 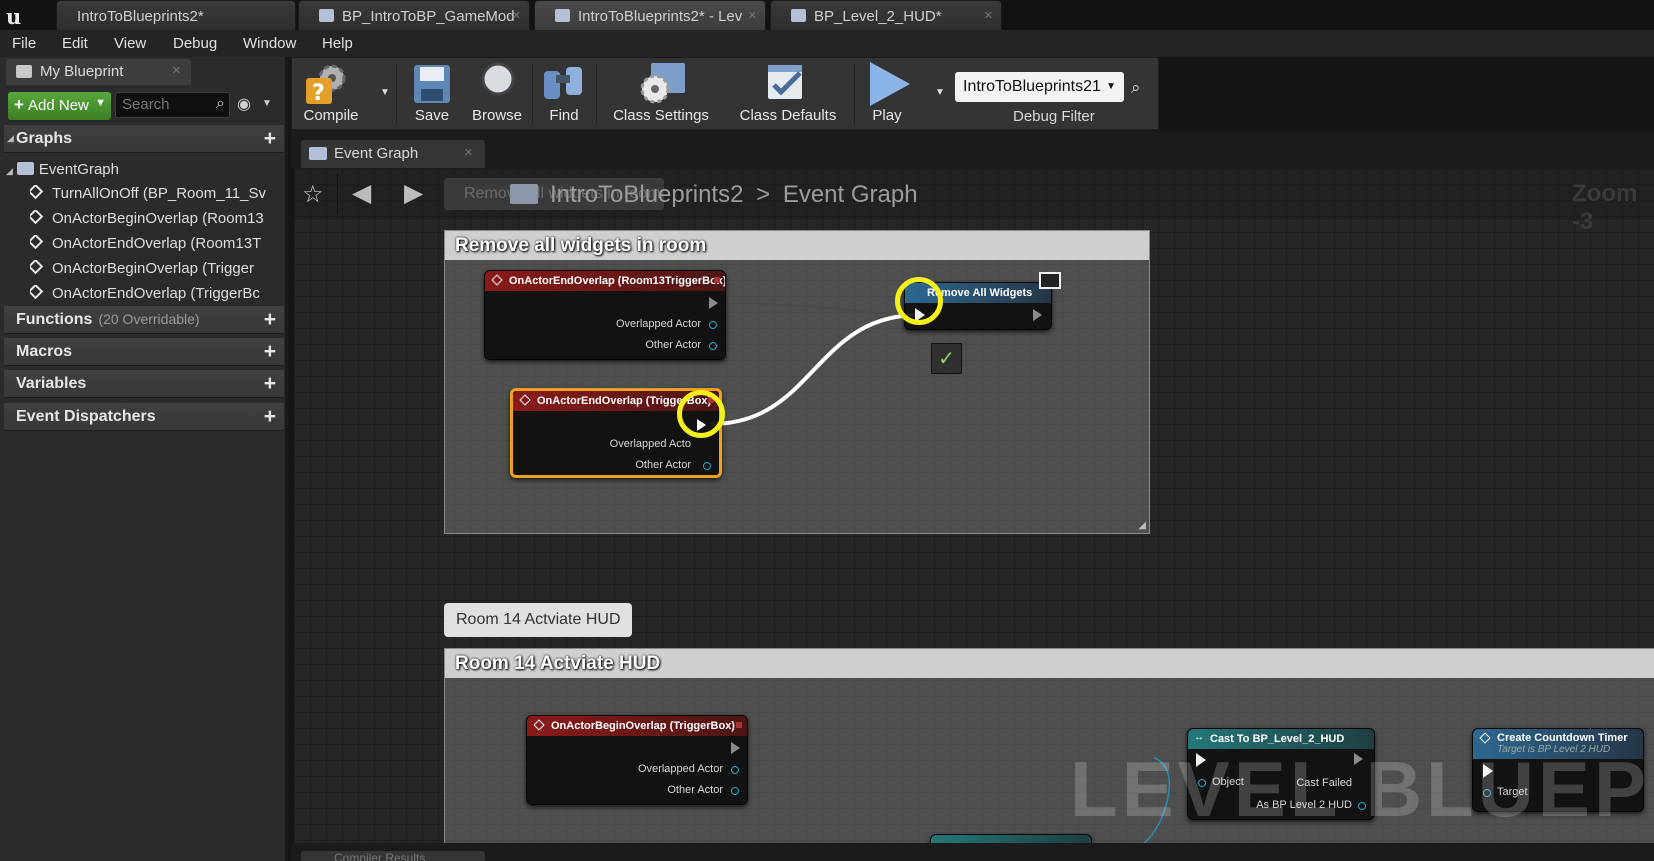 I want to click on doc-tab-hud: BP_Level_2_HUD* ✕, so click(x=886, y=15).